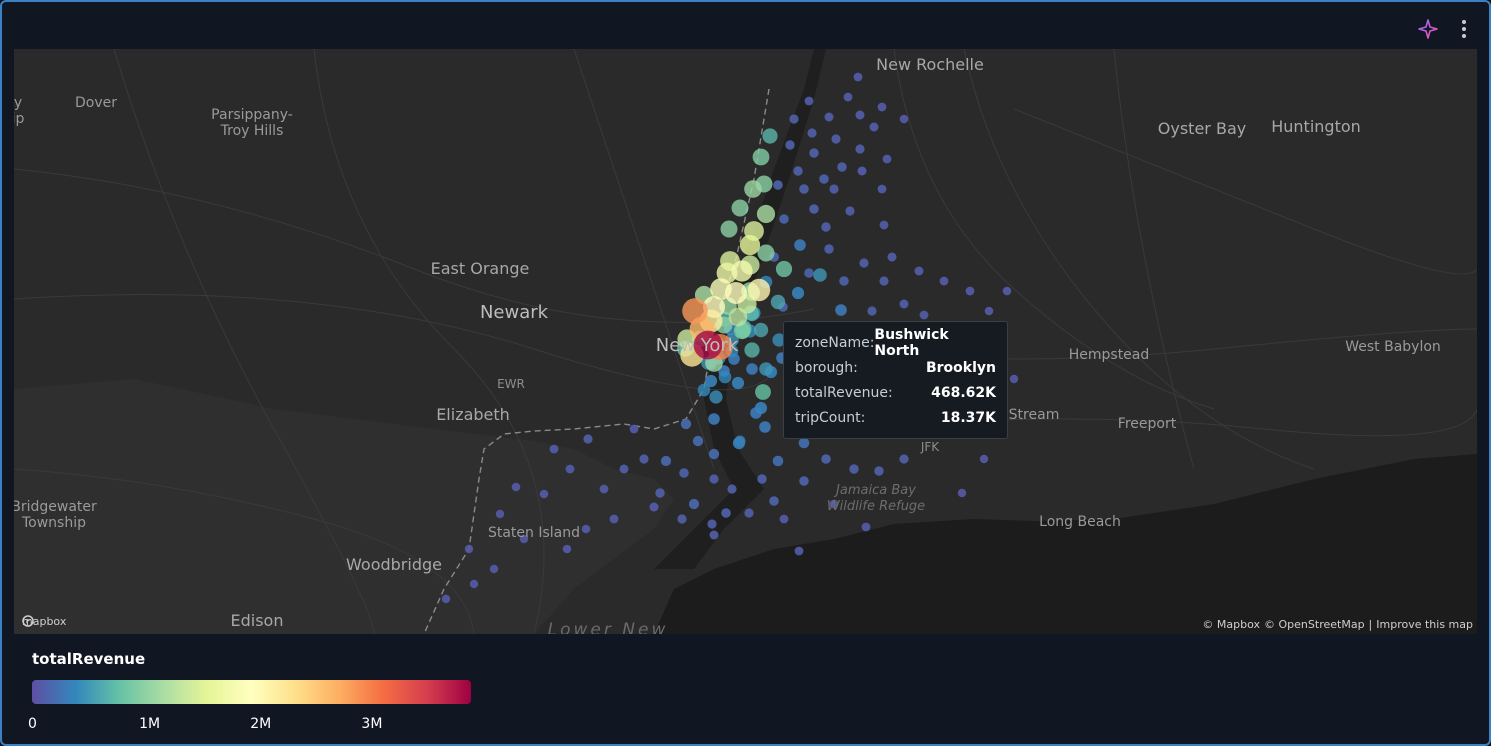 This screenshot has width=1491, height=746. I want to click on attribution-osm-link: © OpenStreetMap, so click(1314, 624).